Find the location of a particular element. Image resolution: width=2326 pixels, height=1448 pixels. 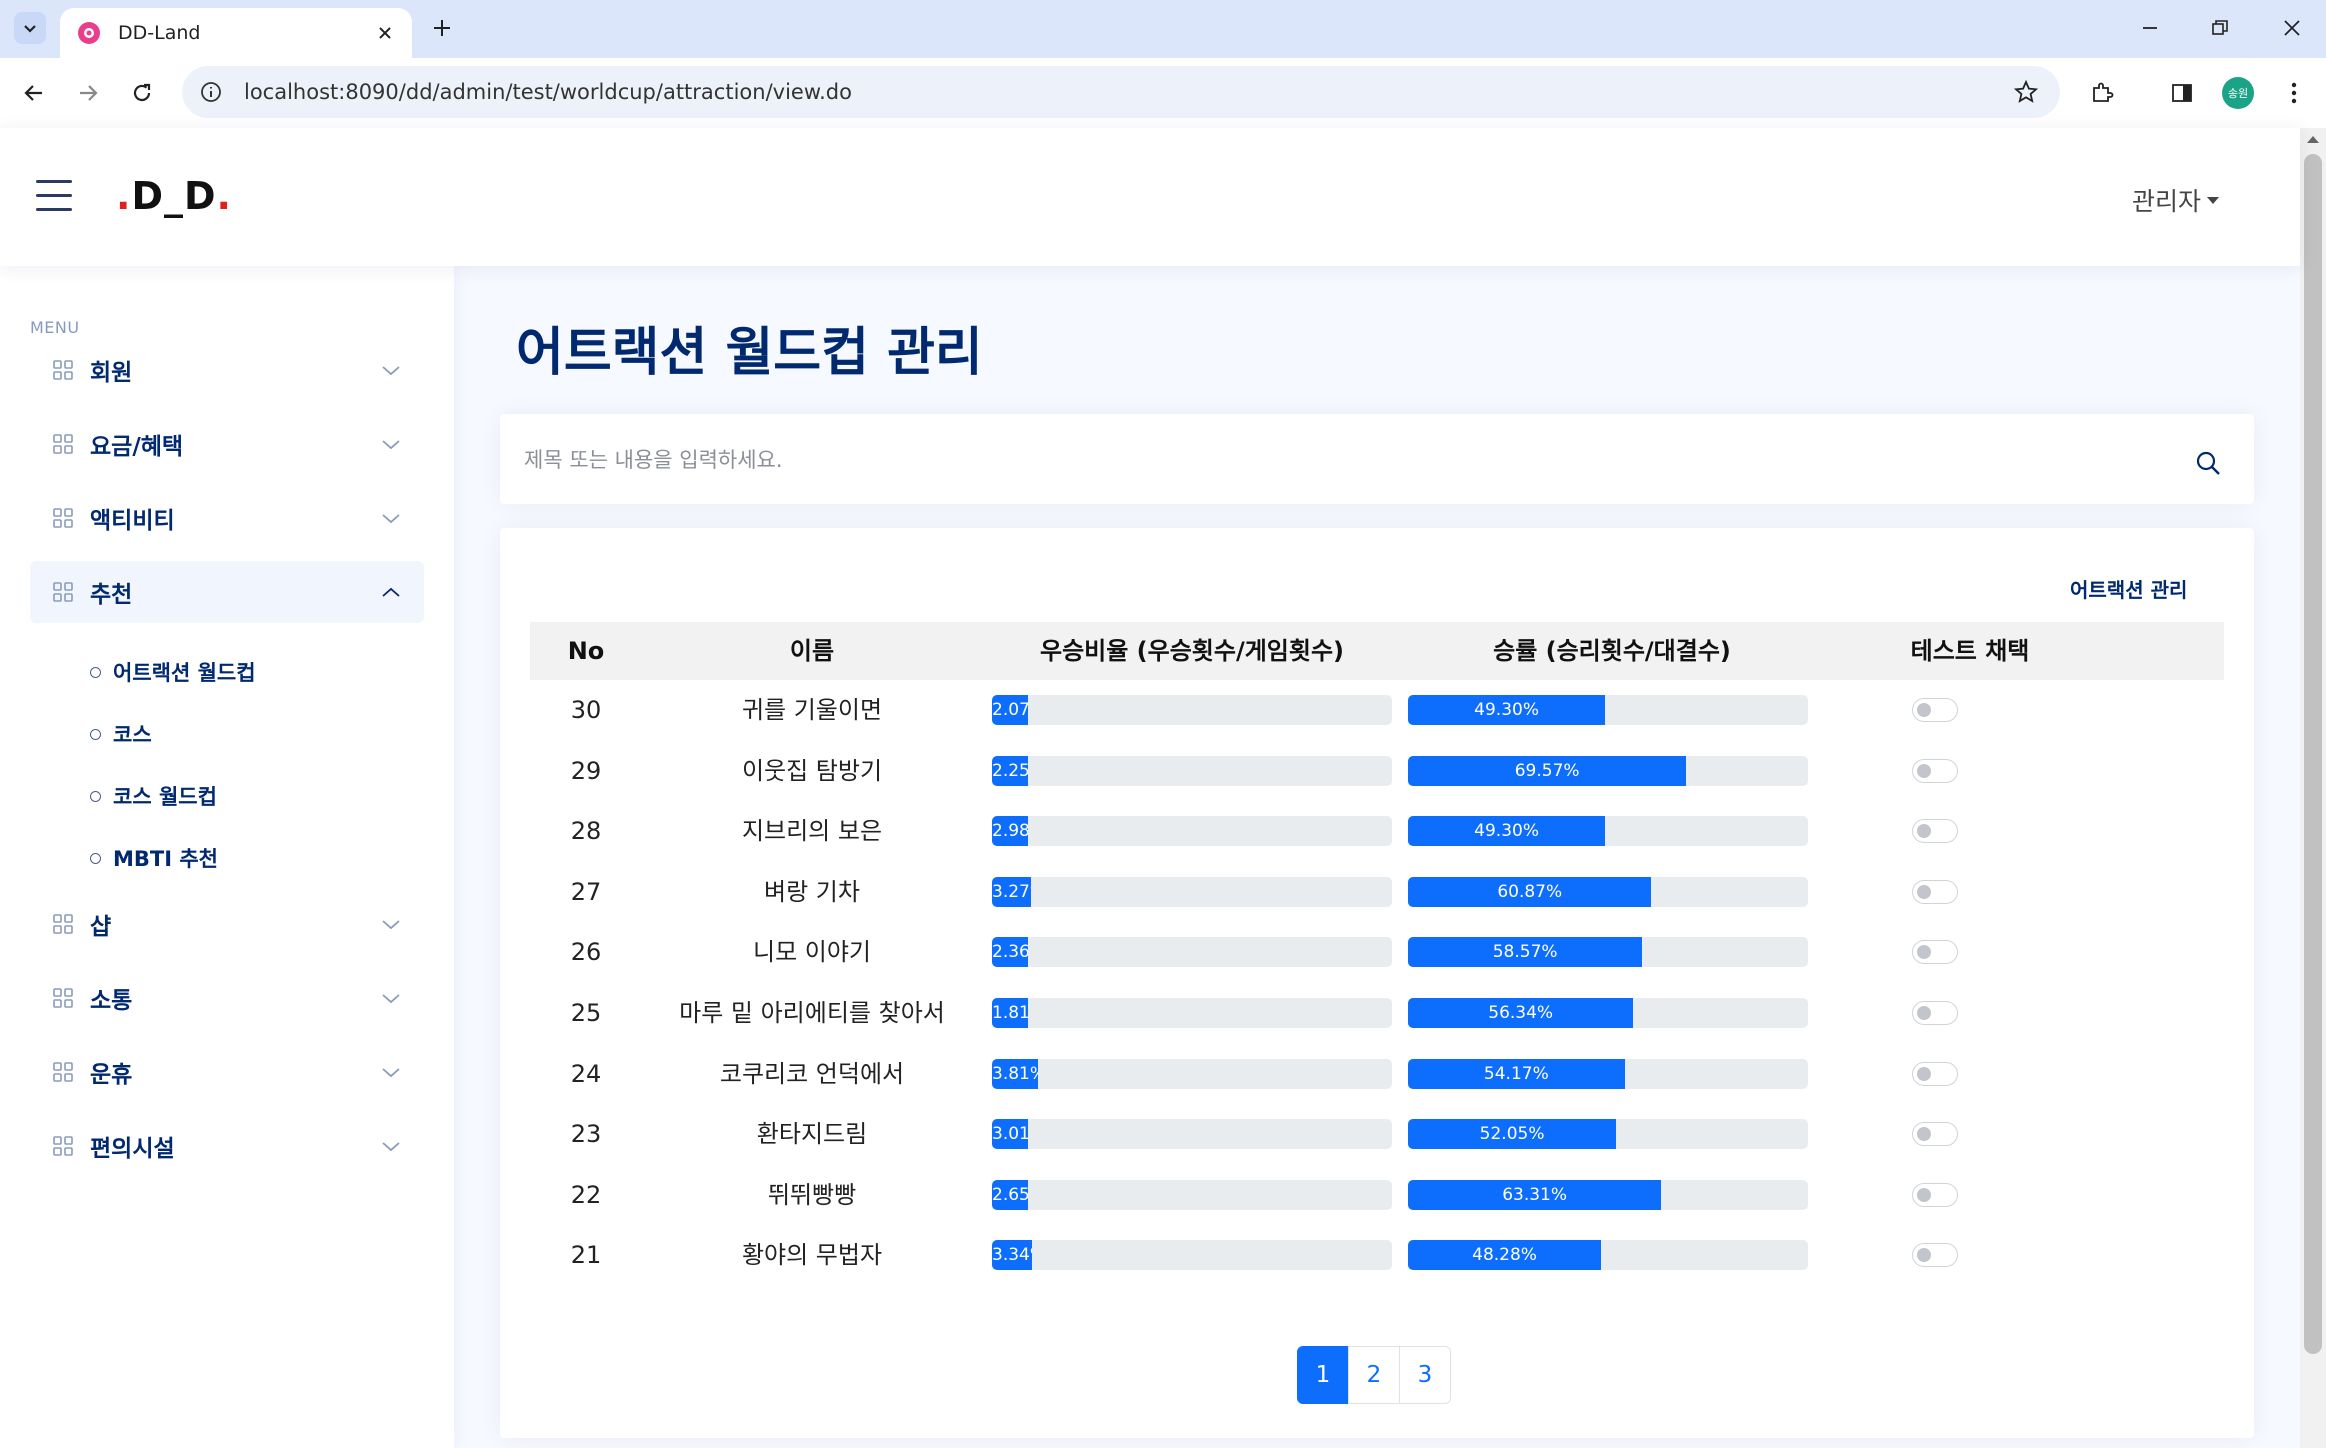

sidebar-item: 샵 is located at coordinates (227, 924).